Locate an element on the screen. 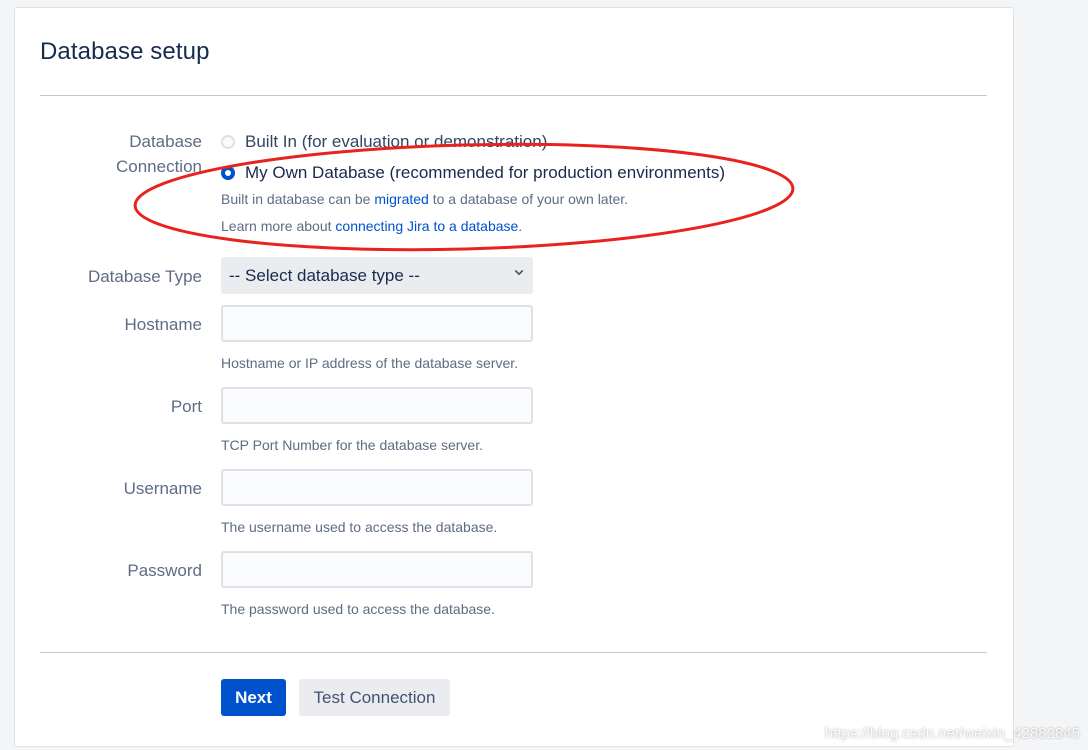  password-label: Password is located at coordinates (164, 570).